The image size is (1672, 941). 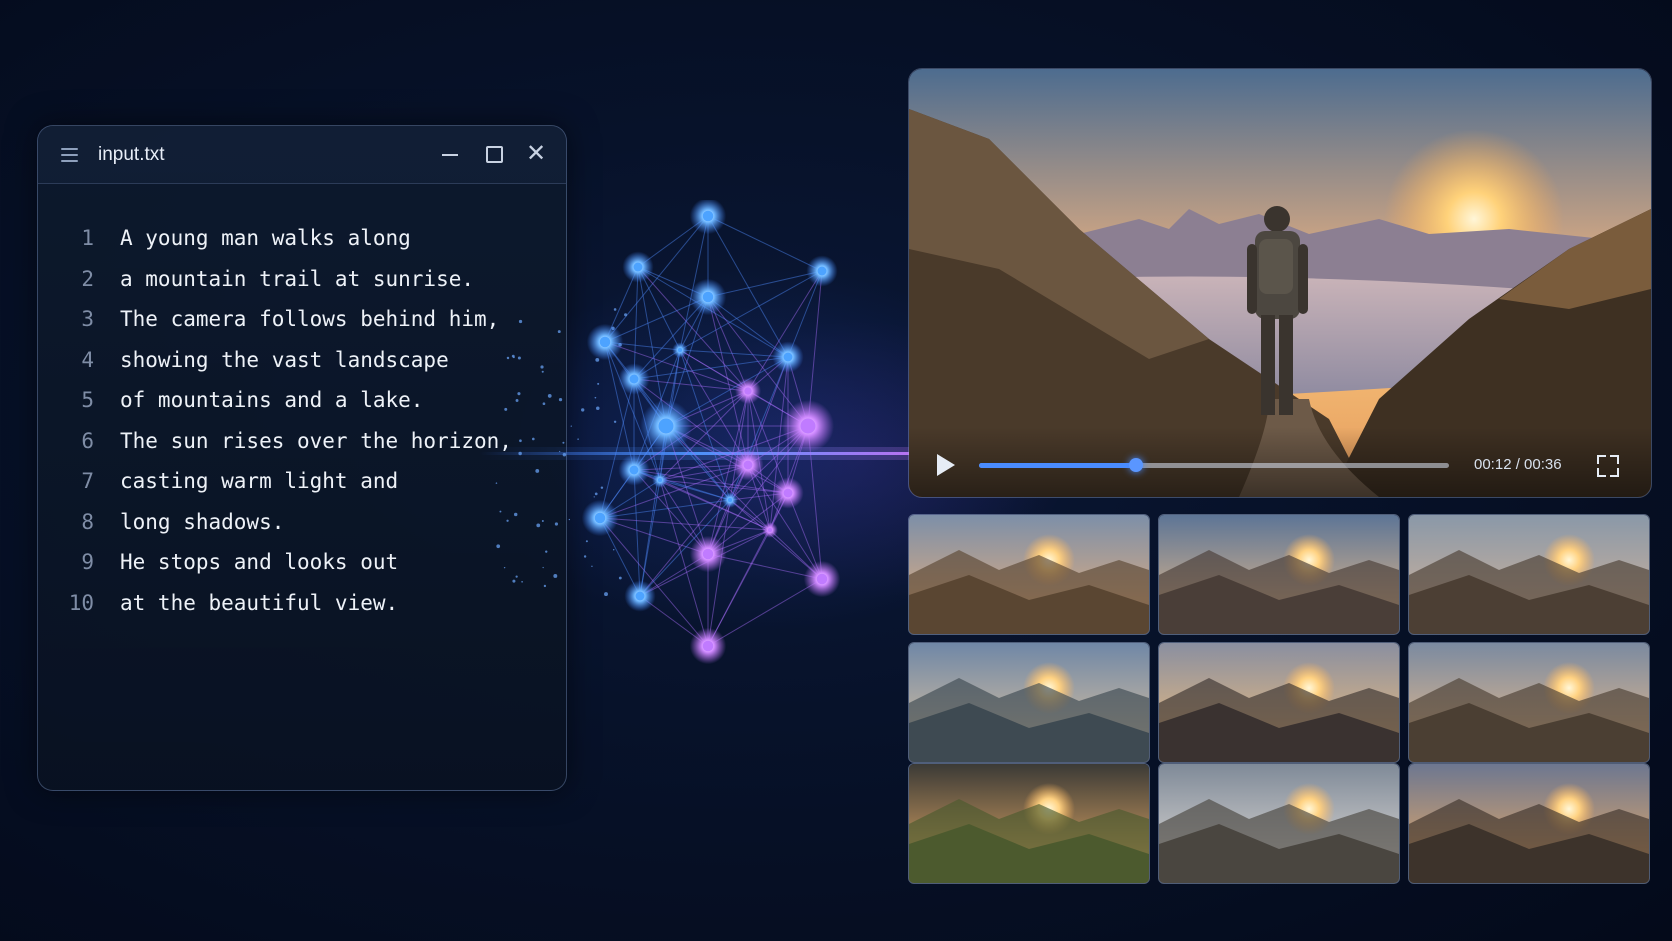 I want to click on thumbnail-man-looking-at-mountains, so click(x=1529, y=574).